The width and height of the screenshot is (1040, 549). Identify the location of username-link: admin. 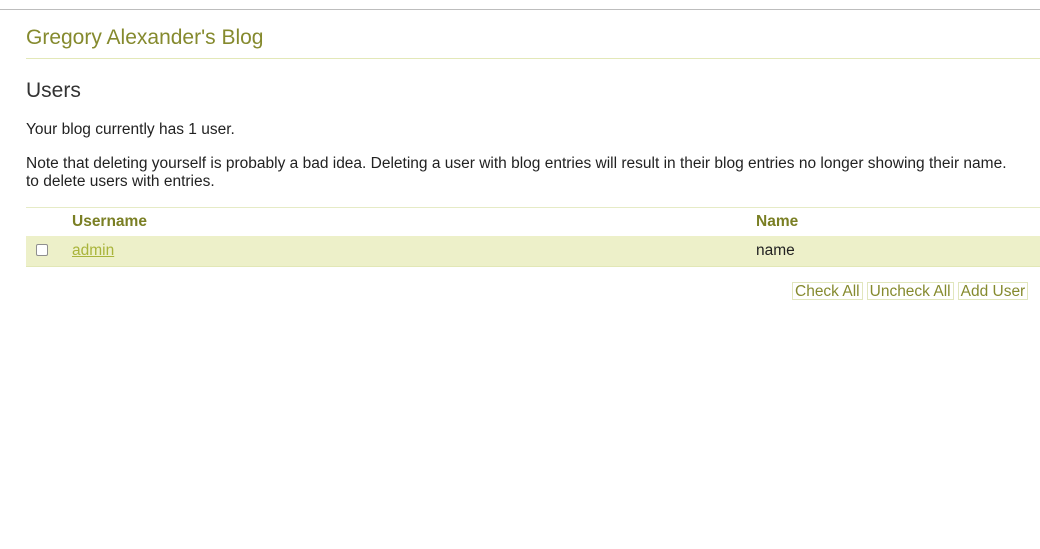
(93, 251).